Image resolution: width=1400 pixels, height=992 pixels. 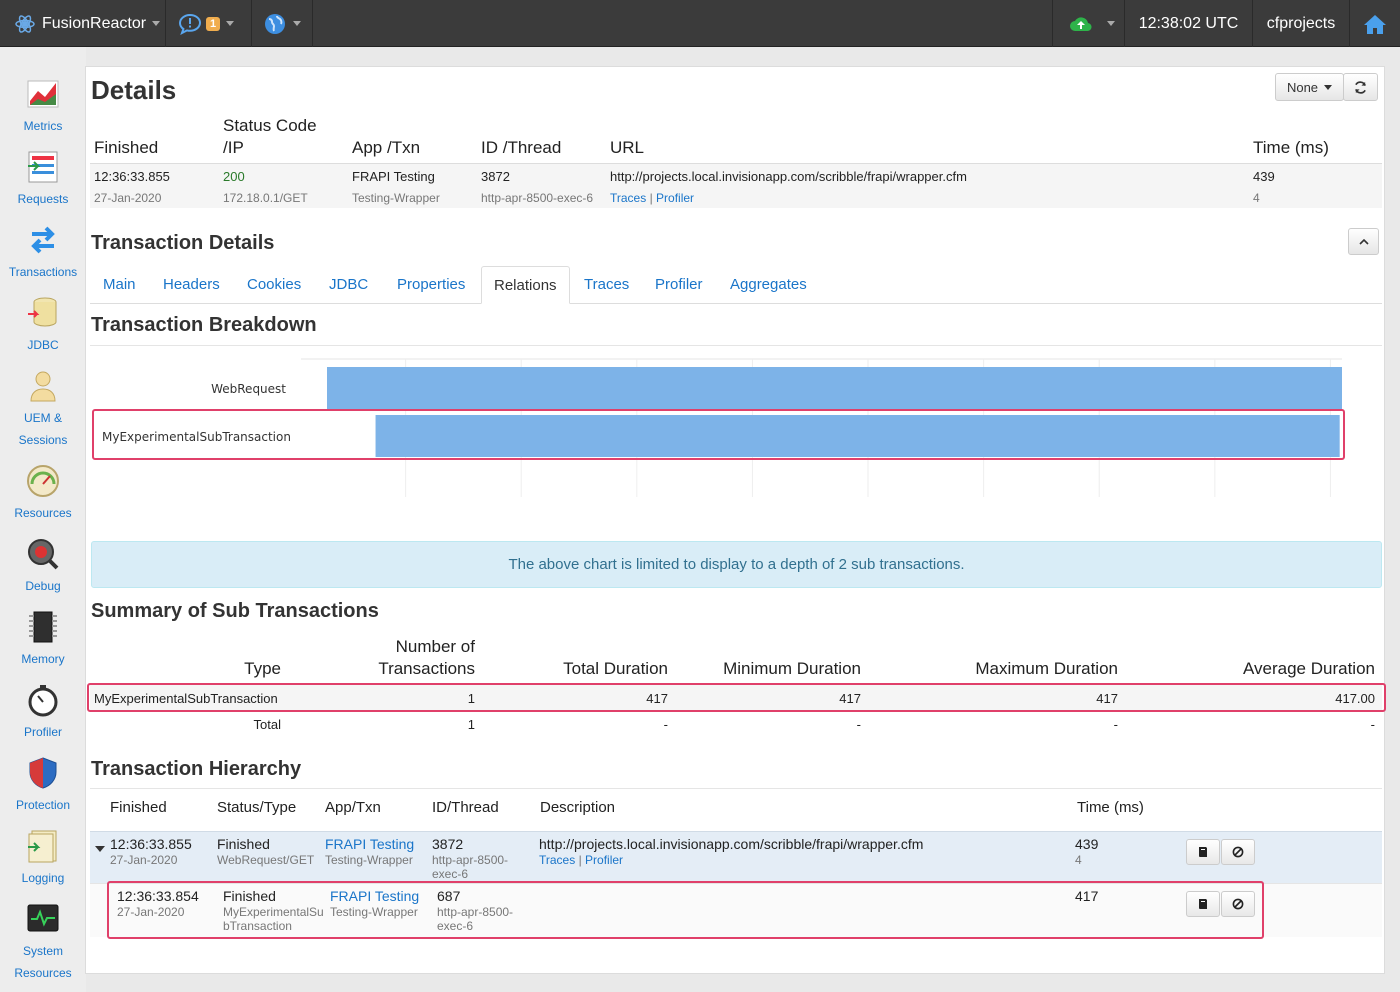 I want to click on hier-profiler-link: Profiler, so click(x=604, y=860).